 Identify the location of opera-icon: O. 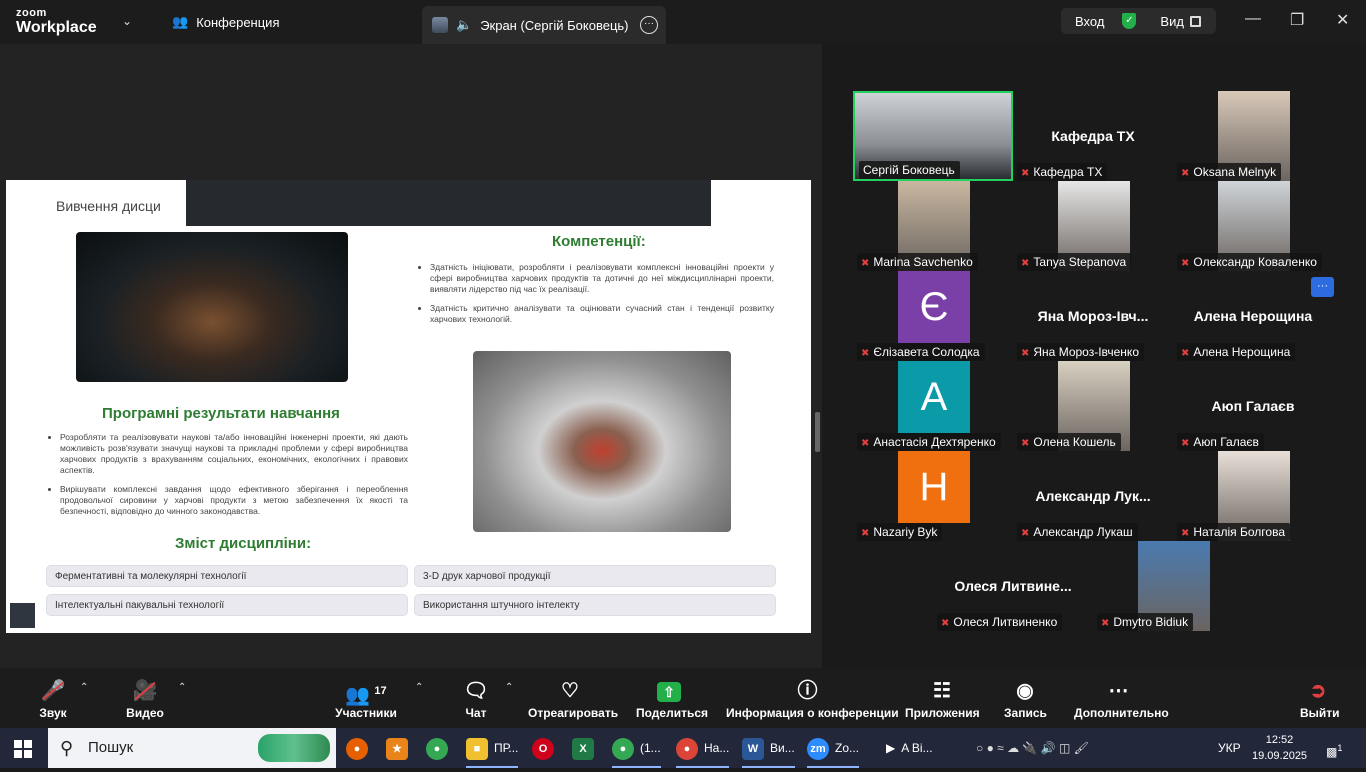
(546, 748).